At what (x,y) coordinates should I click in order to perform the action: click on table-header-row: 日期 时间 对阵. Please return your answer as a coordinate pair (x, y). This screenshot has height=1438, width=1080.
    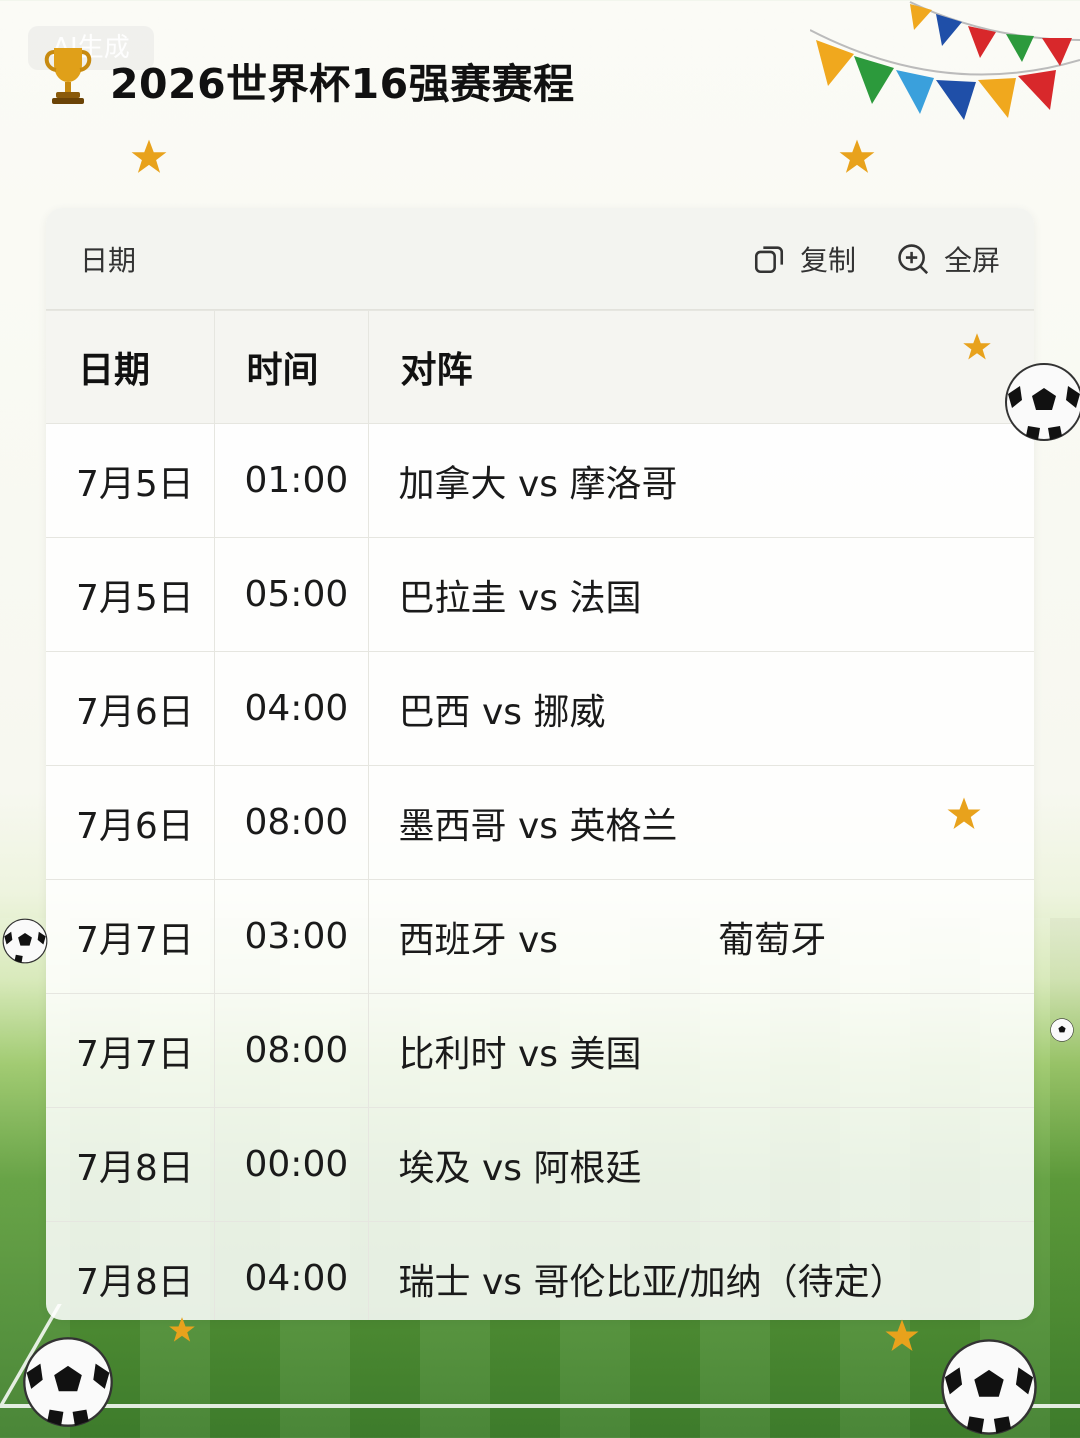
    Looking at the image, I should click on (540, 367).